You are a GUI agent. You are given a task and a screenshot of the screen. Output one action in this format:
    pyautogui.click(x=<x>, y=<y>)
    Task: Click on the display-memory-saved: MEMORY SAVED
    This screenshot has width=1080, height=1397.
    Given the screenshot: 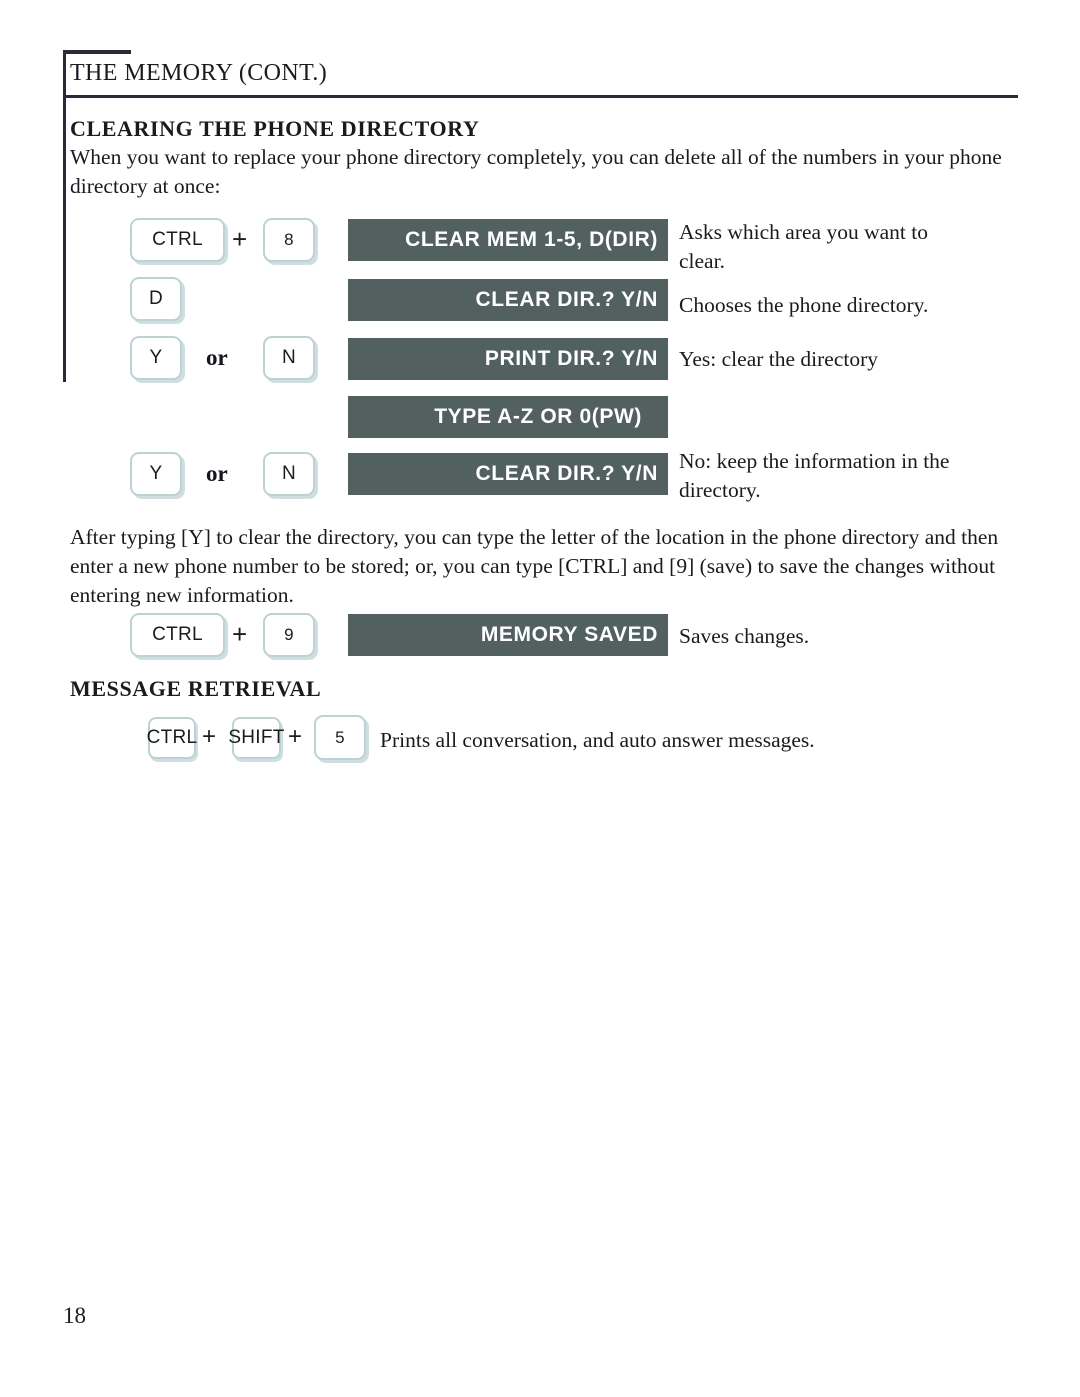 What is the action you would take?
    pyautogui.click(x=508, y=635)
    